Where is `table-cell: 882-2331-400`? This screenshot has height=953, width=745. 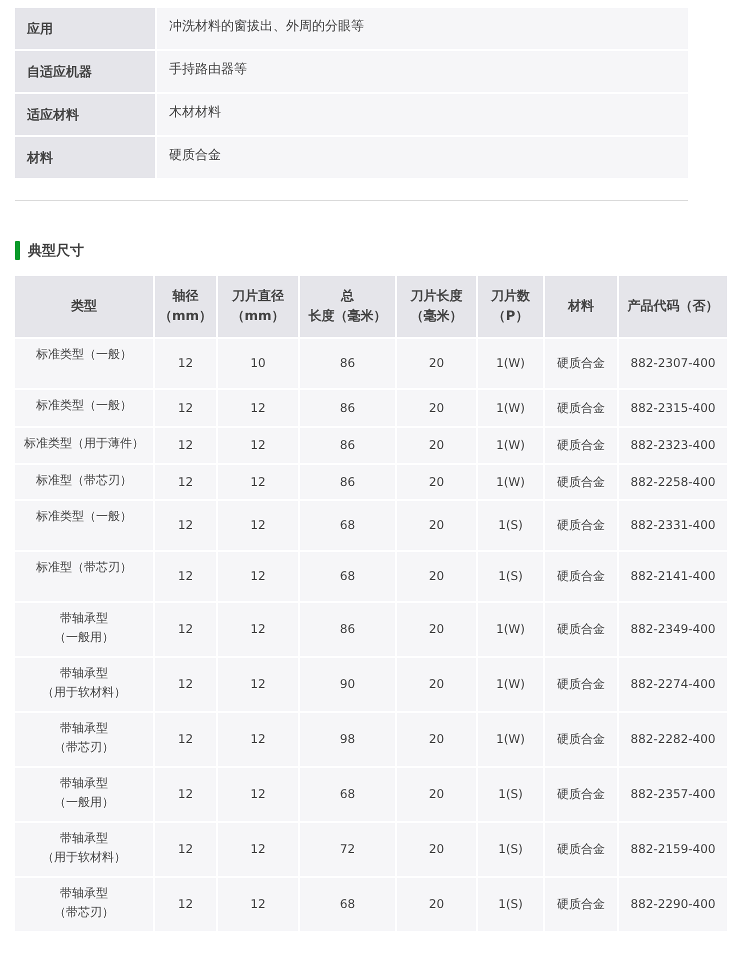 table-cell: 882-2331-400 is located at coordinates (673, 525).